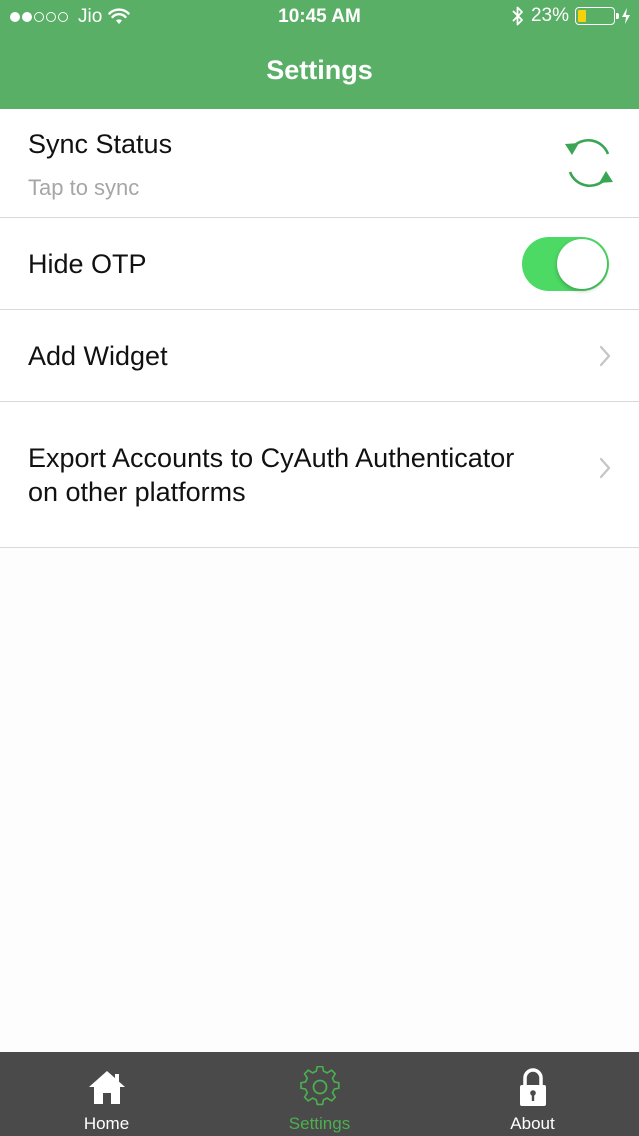 This screenshot has width=639, height=1136. Describe the element at coordinates (319, 163) in the screenshot. I see `sync-status-row: Sync Status Tap to sync` at that location.